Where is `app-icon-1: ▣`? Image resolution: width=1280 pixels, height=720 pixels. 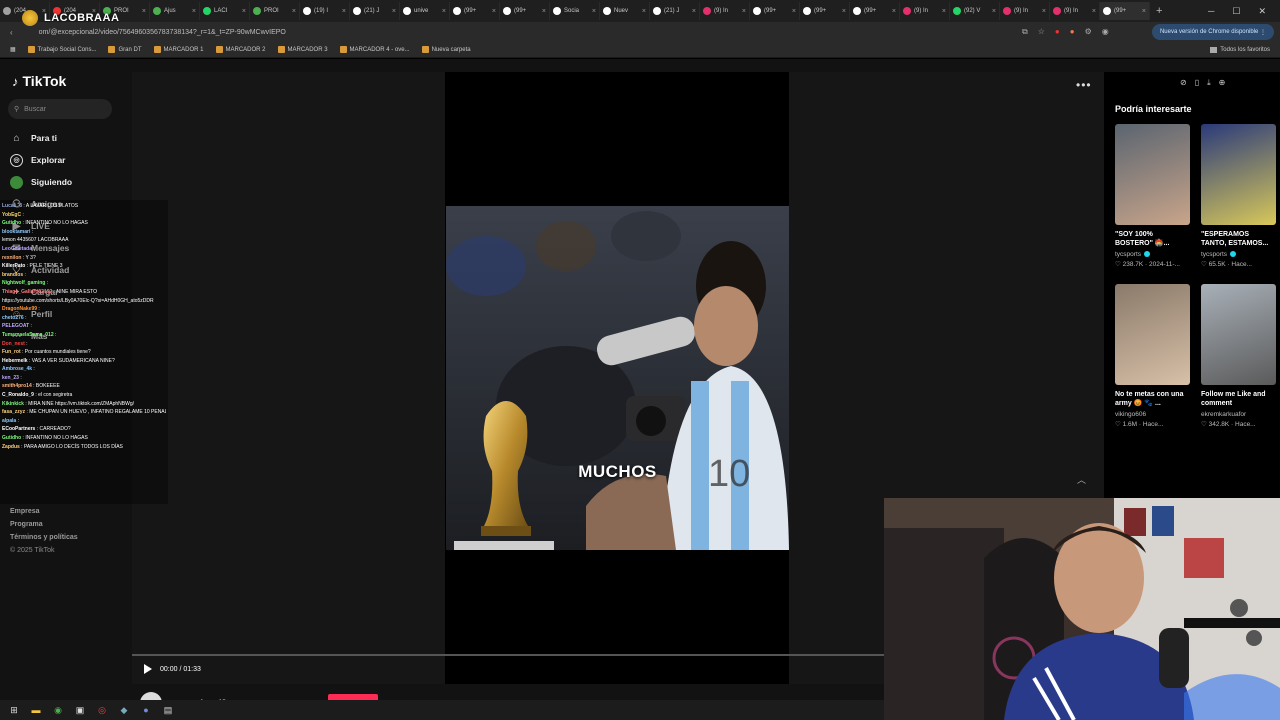
app-icon-1: ▣ is located at coordinates (80, 710).